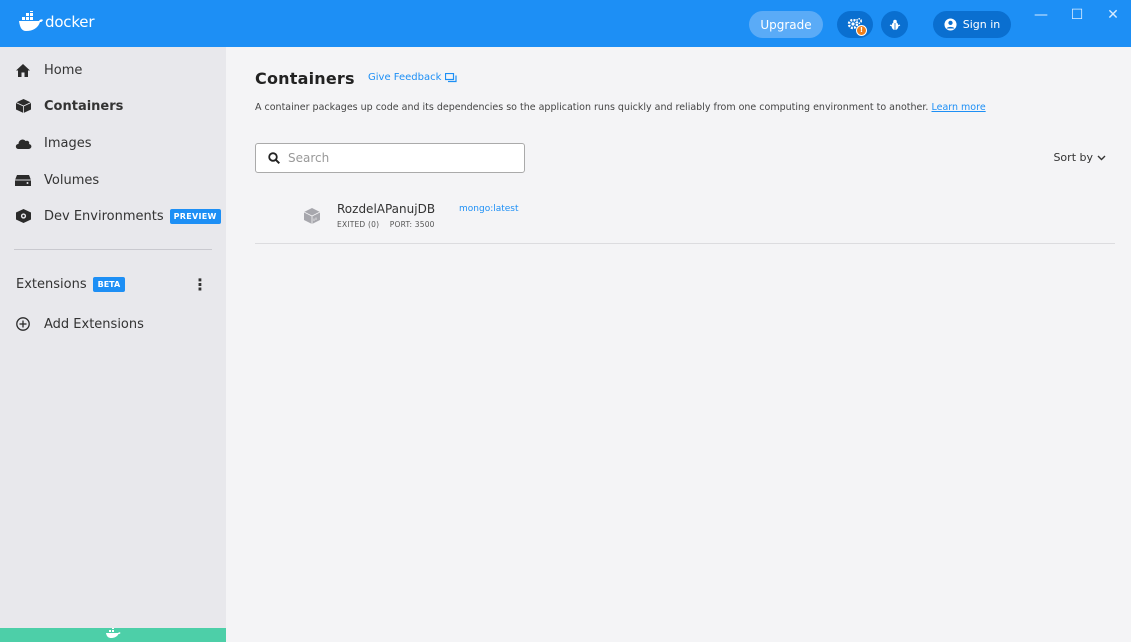 This screenshot has height=642, width=1131. I want to click on container-exit-status: EXITED (0), so click(358, 224).